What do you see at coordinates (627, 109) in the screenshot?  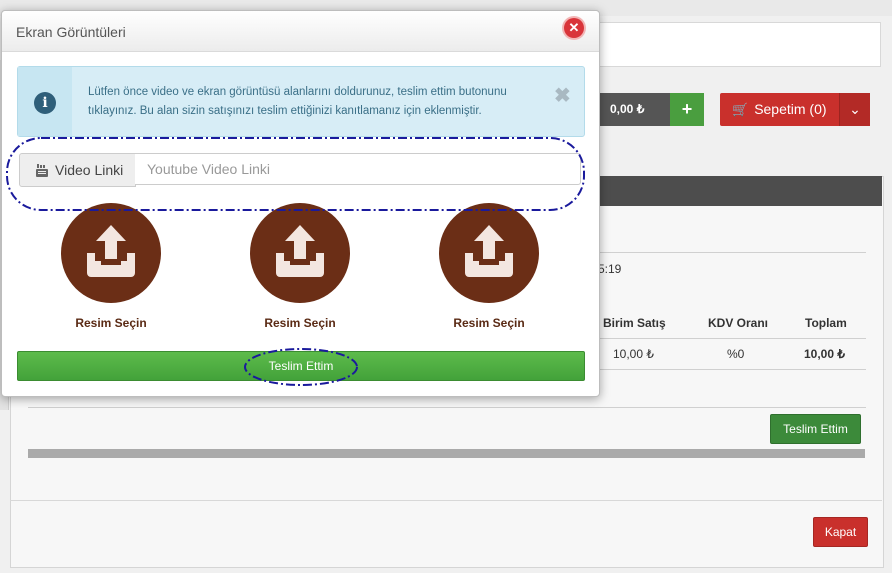 I see `cart-price: 0,00 ₺` at bounding box center [627, 109].